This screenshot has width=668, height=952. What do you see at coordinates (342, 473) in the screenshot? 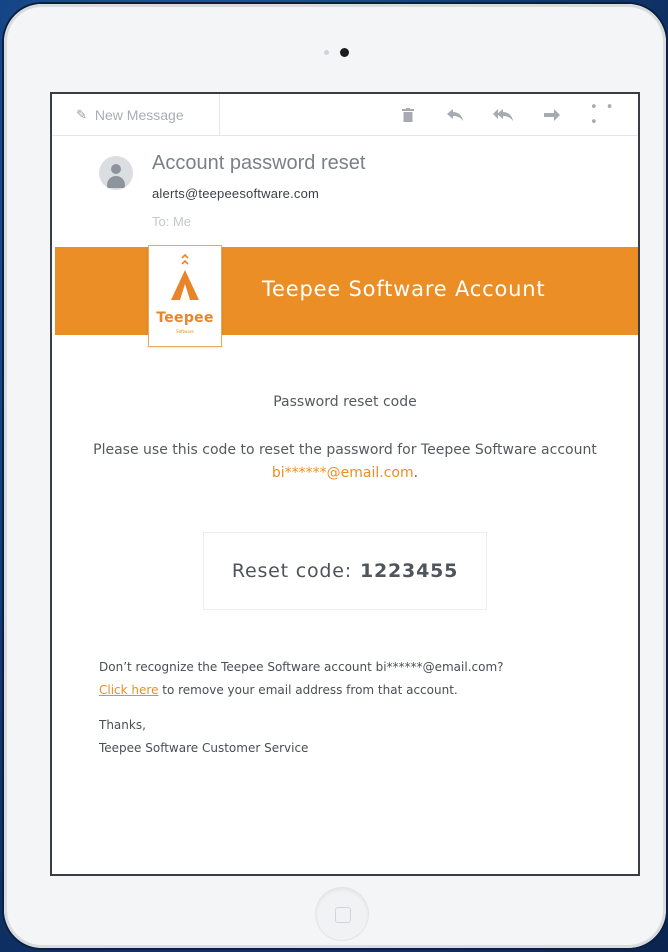
I see `masked-email: bi******@email.com` at bounding box center [342, 473].